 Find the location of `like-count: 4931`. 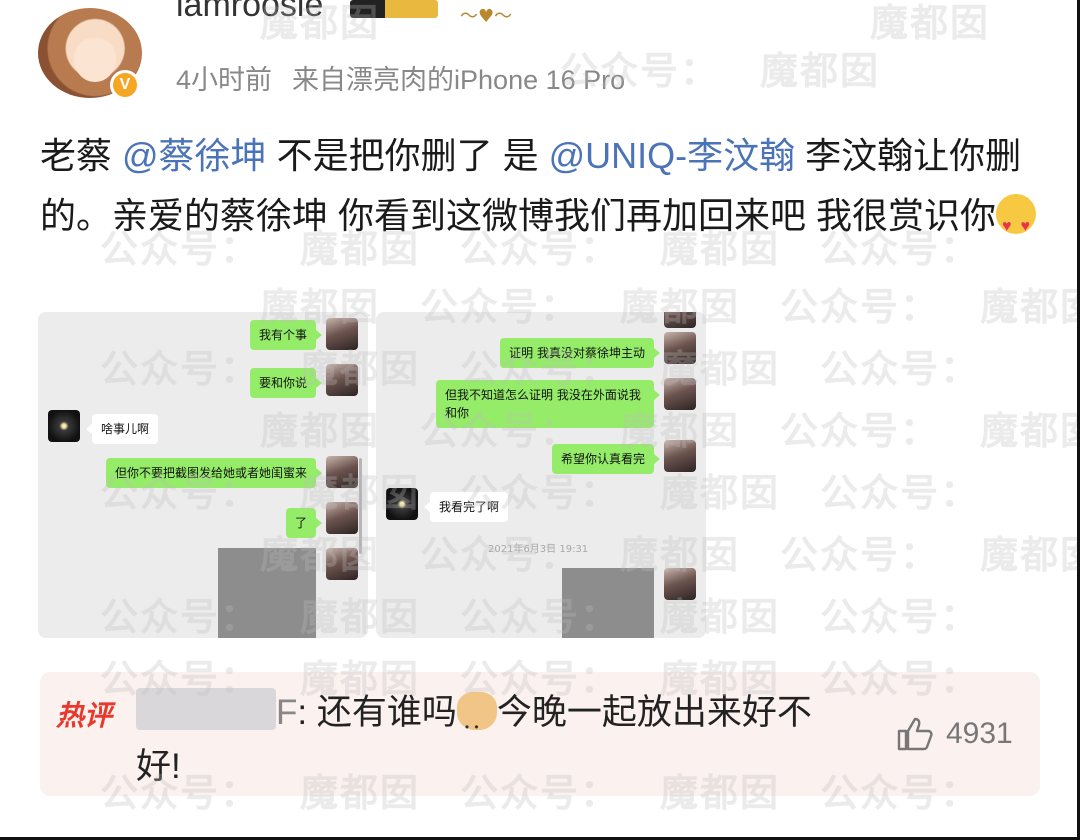

like-count: 4931 is located at coordinates (979, 733).